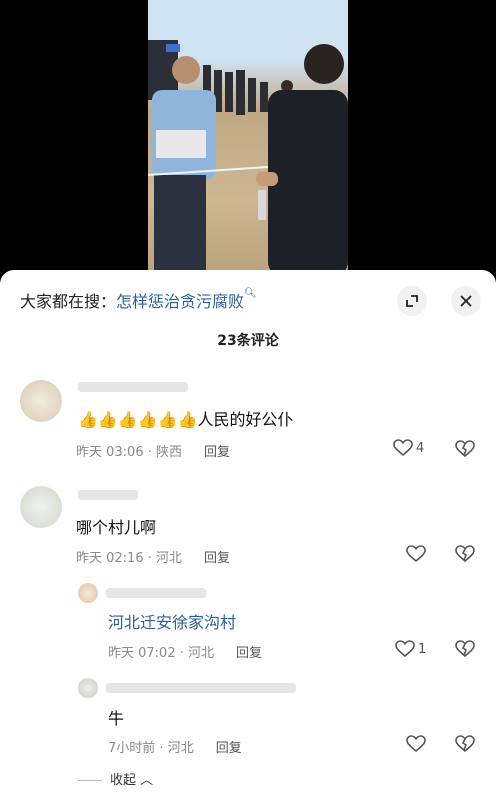  What do you see at coordinates (169, 452) in the screenshot?
I see `comment-location: 陕西` at bounding box center [169, 452].